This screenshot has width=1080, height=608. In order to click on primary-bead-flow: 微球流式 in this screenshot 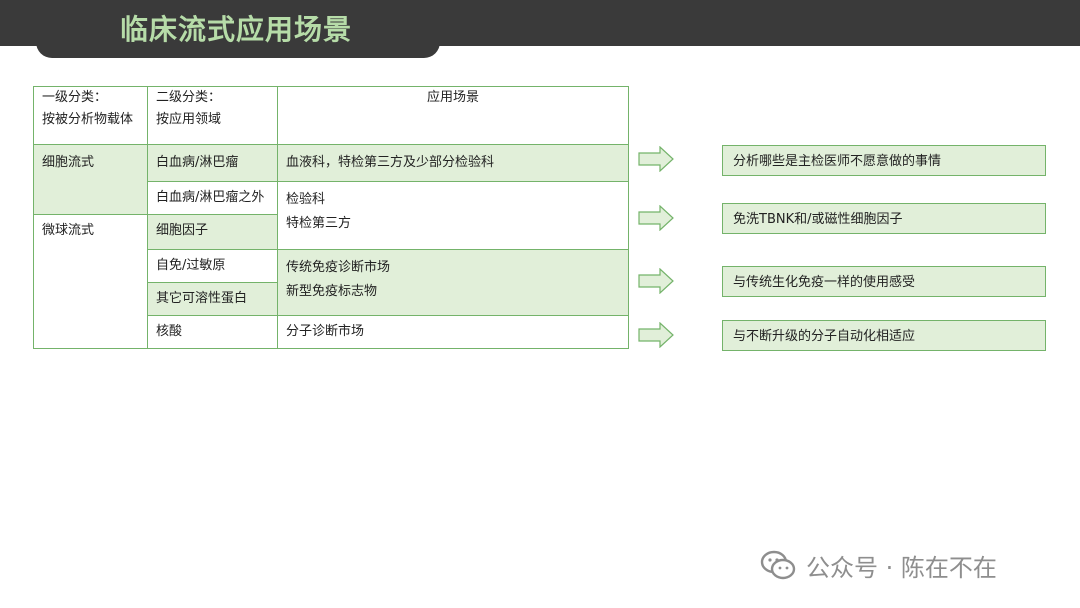, I will do `click(90, 281)`.